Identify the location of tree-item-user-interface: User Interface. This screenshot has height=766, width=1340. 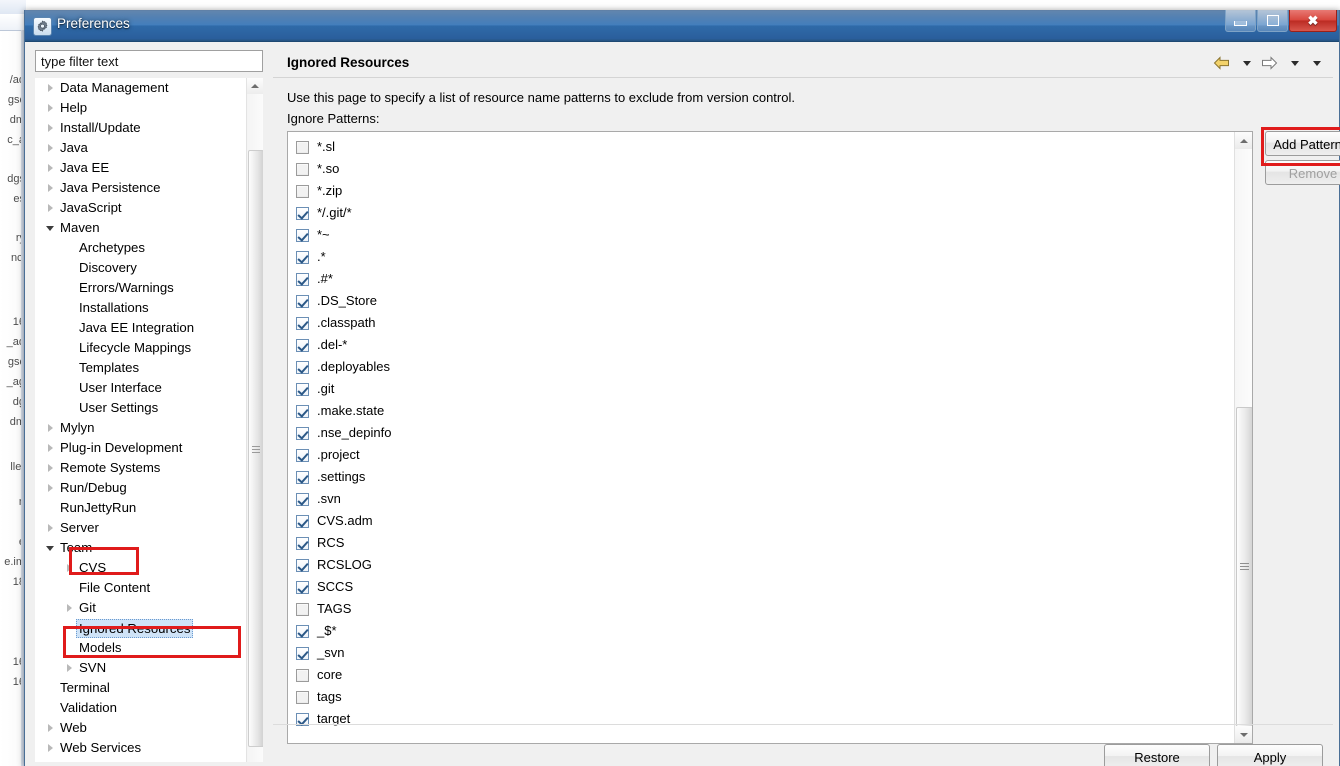
(149, 388).